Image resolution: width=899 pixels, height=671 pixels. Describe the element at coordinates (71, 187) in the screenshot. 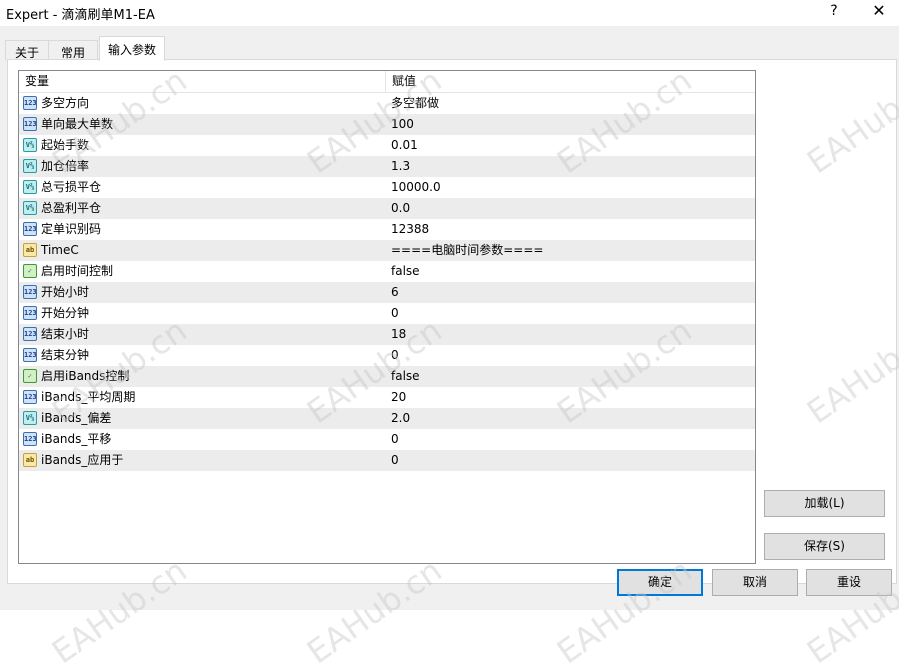

I see `param-name: 总亏损平仓` at that location.